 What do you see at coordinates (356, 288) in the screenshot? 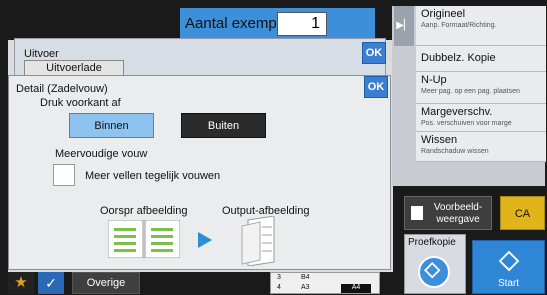
I see `selected-paper-size: A4` at bounding box center [356, 288].